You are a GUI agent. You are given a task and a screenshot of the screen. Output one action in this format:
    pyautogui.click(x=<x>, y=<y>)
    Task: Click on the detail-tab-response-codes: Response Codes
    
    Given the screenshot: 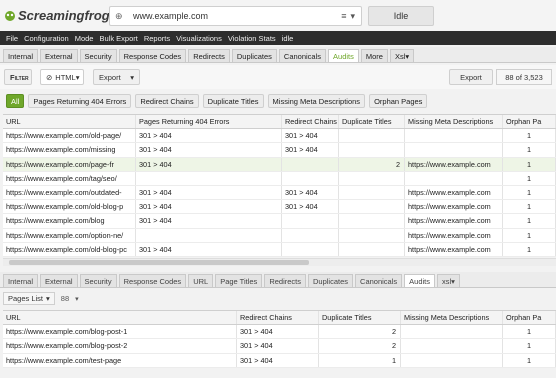 What is the action you would take?
    pyautogui.click(x=152, y=280)
    